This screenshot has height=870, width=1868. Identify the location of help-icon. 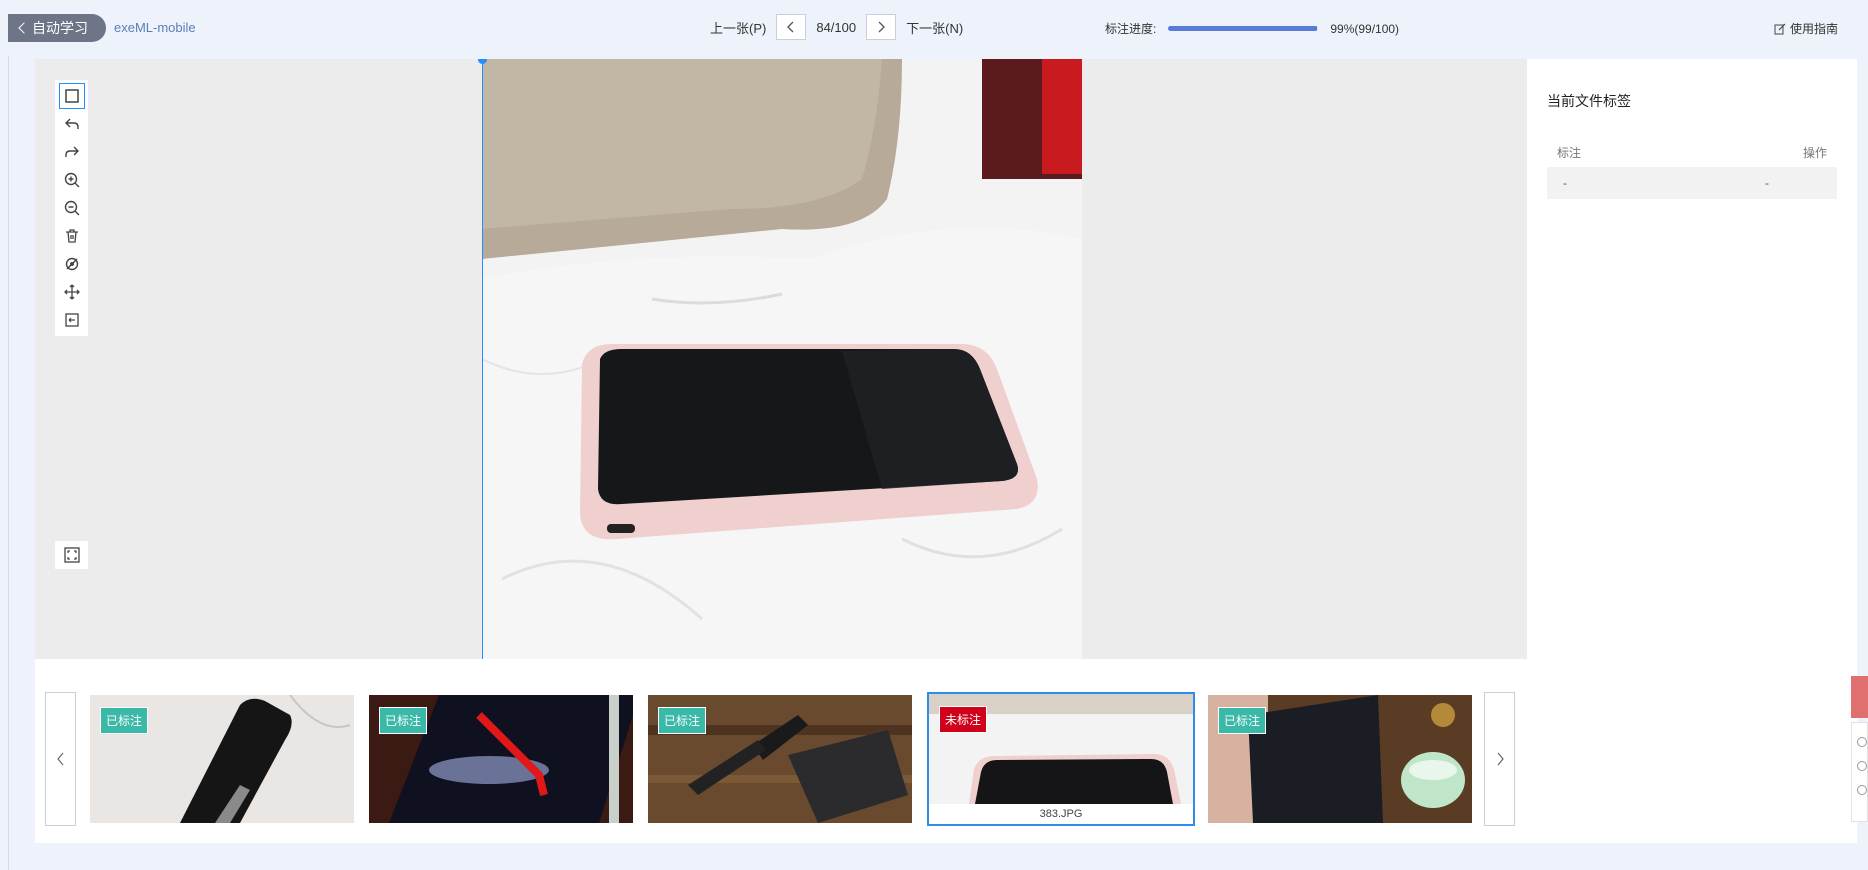
(1862, 766).